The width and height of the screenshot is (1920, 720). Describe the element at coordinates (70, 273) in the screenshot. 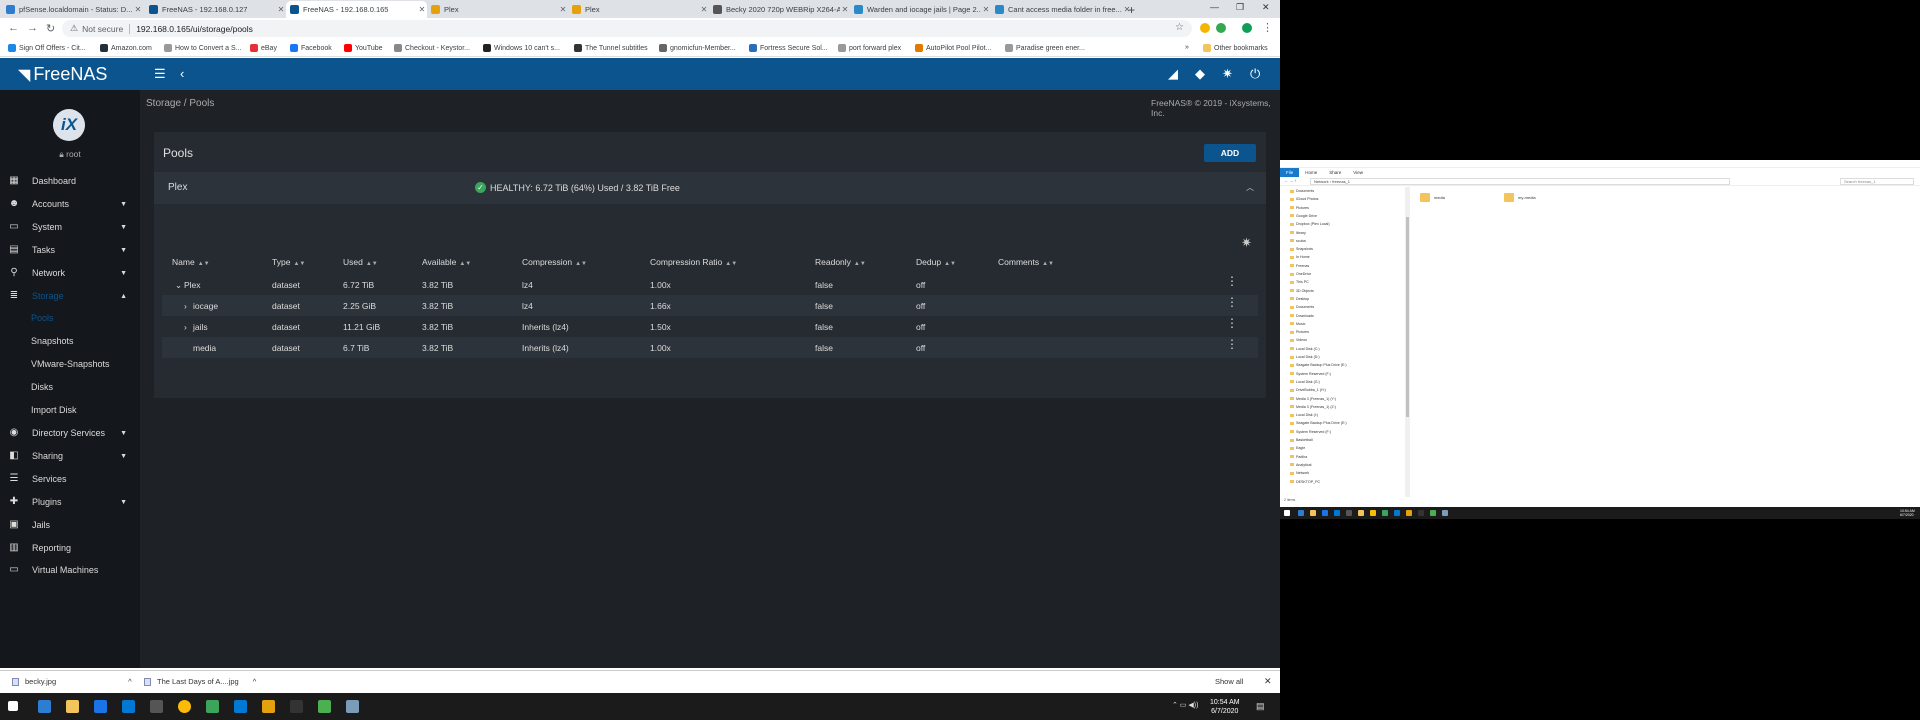

I see `sidebar-item-network: ⚲ Network ▼` at that location.